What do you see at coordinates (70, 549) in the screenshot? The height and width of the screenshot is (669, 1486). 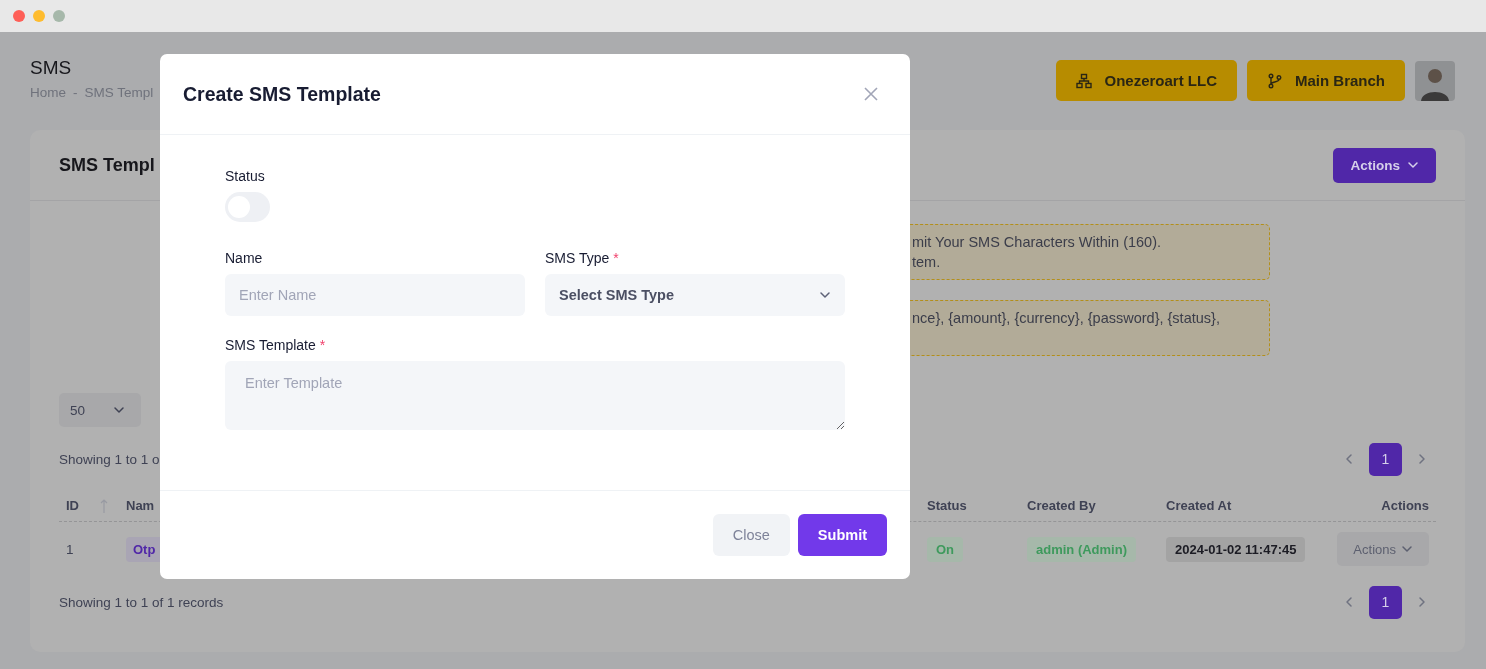 I see `table-cell: 1` at bounding box center [70, 549].